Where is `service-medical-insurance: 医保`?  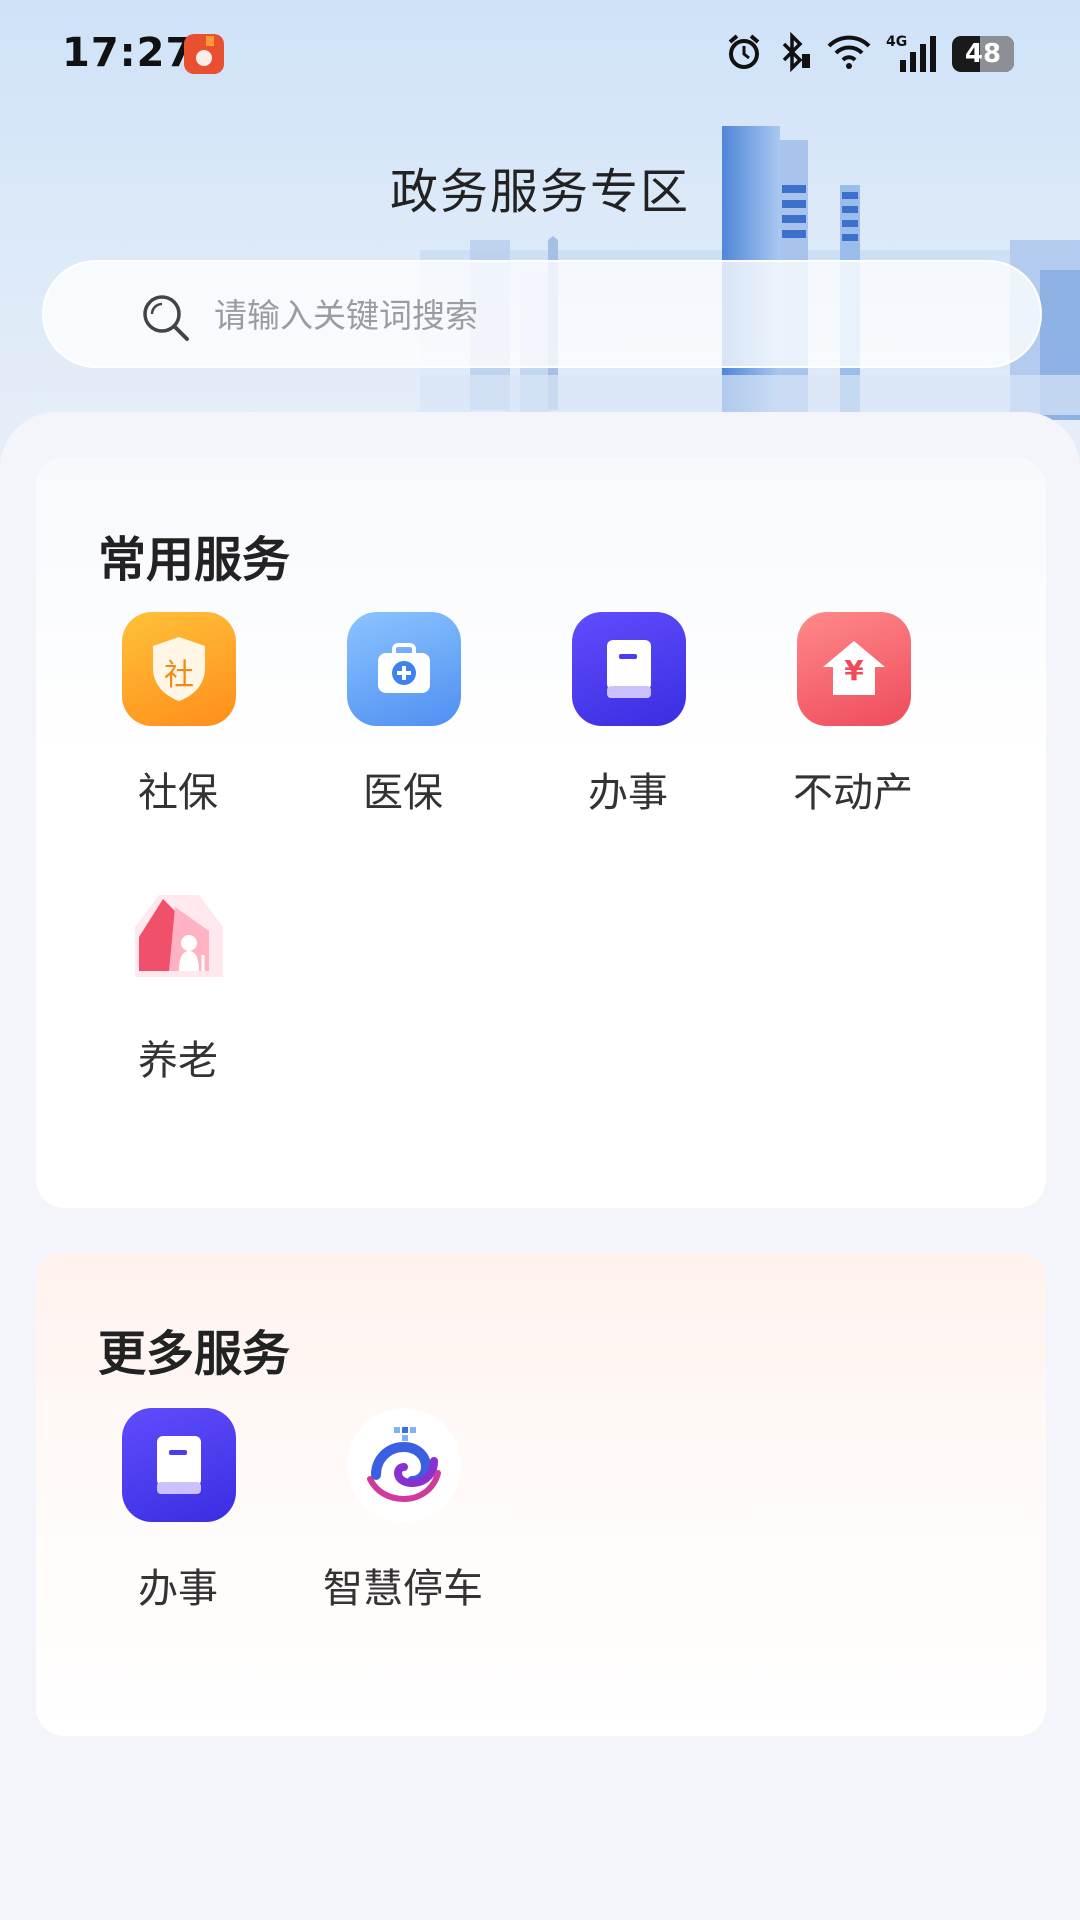 service-medical-insurance: 医保 is located at coordinates (403, 717).